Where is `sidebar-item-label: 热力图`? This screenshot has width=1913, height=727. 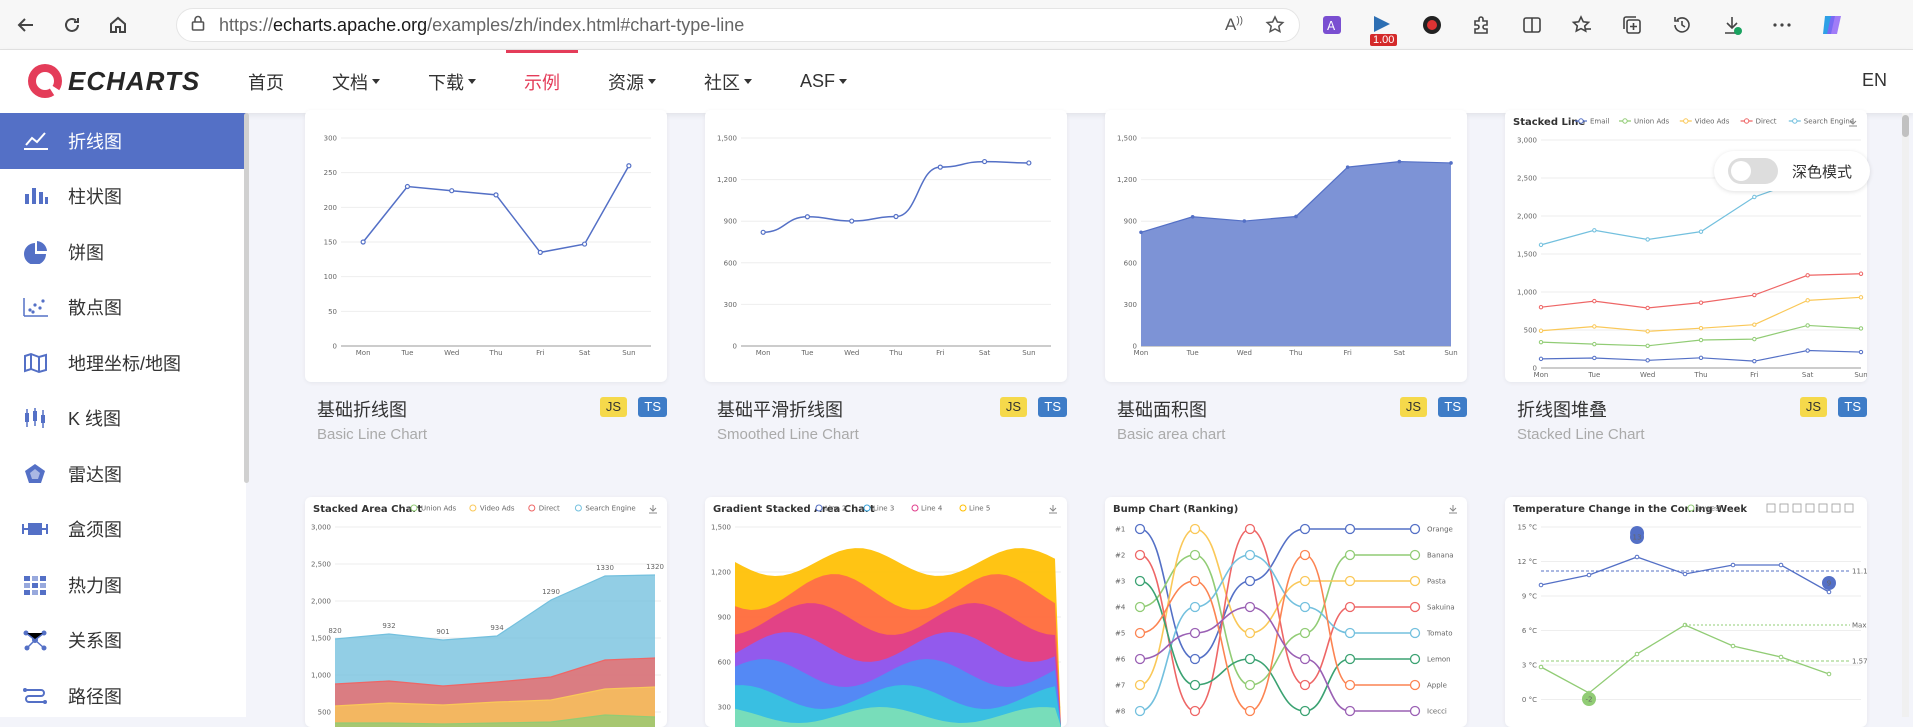 sidebar-item-label: 热力图 is located at coordinates (95, 585).